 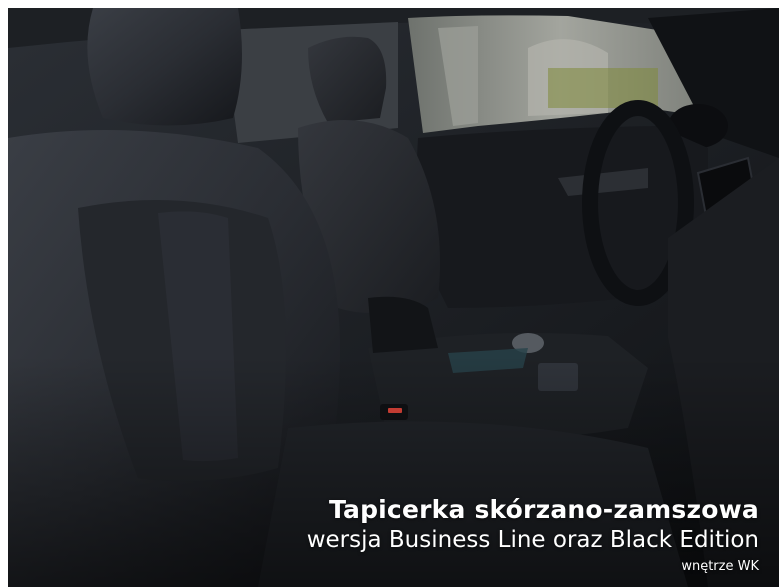 What do you see at coordinates (532, 540) in the screenshot?
I see `caption-subtitle: wersja Business Line oraz Black Edition` at bounding box center [532, 540].